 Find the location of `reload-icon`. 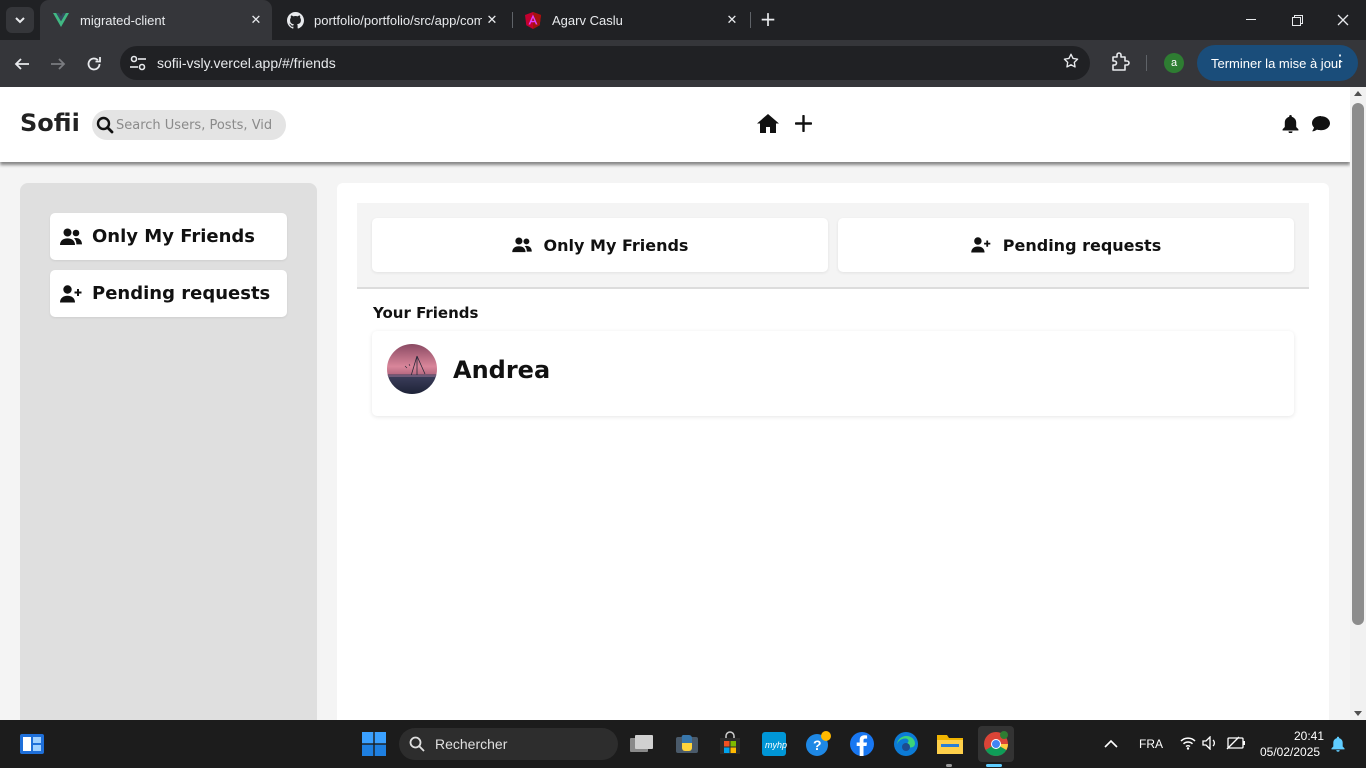

reload-icon is located at coordinates (94, 64).